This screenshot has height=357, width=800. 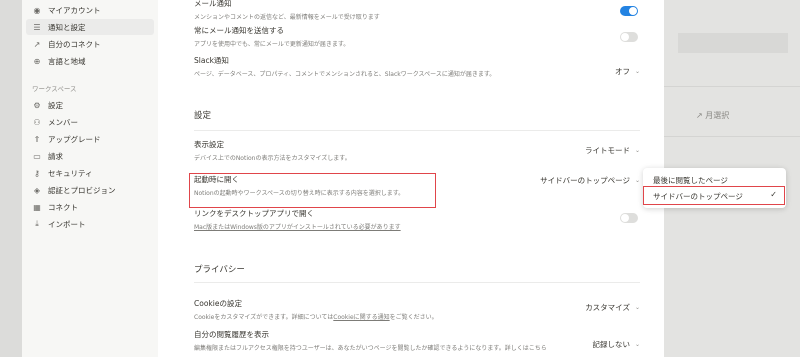 I want to click on row-title: 常にメール通知を送信する, so click(x=239, y=30).